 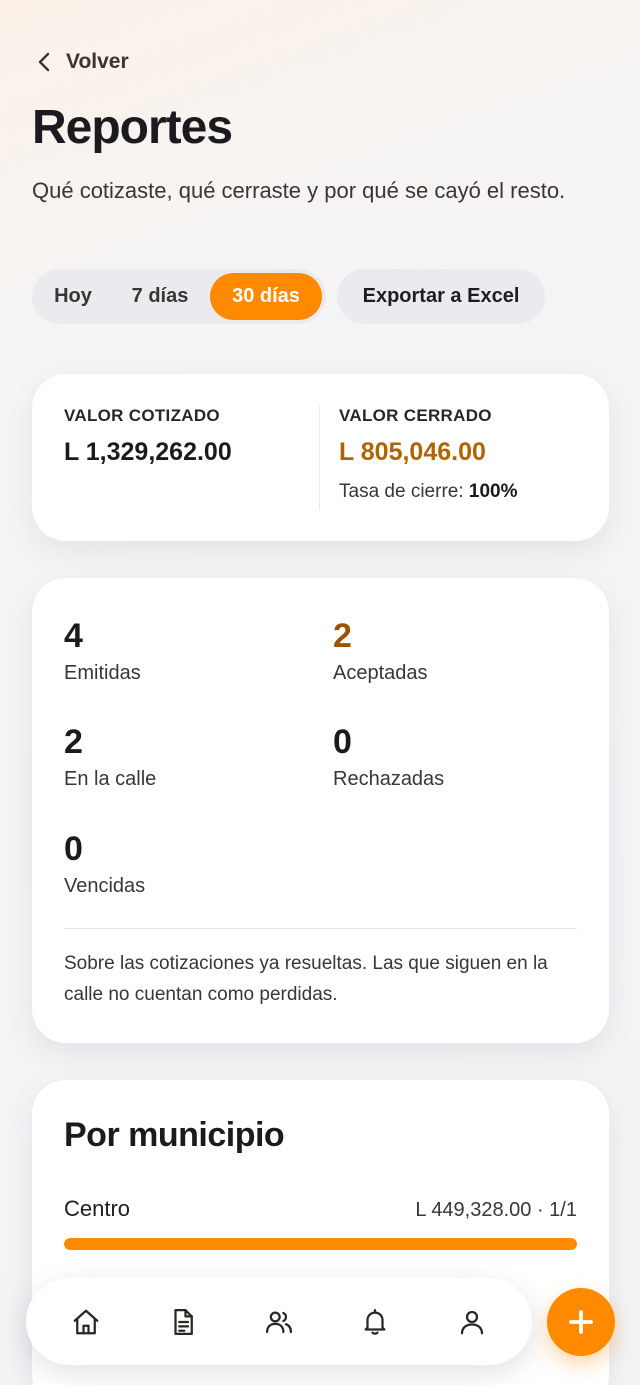 I want to click on stat-issued-label: Emitidas, so click(x=102, y=673).